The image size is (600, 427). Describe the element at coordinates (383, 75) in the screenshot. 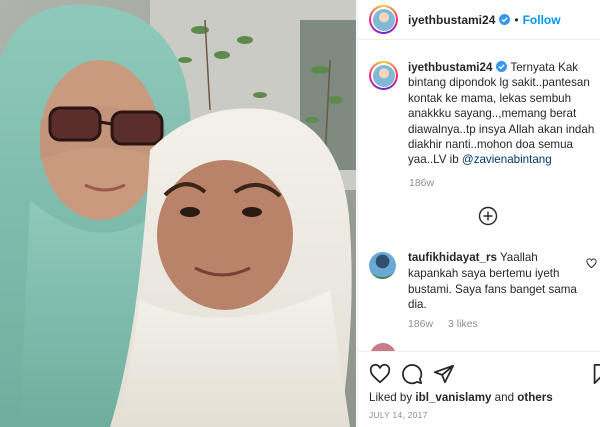

I see `caption-avatar` at that location.